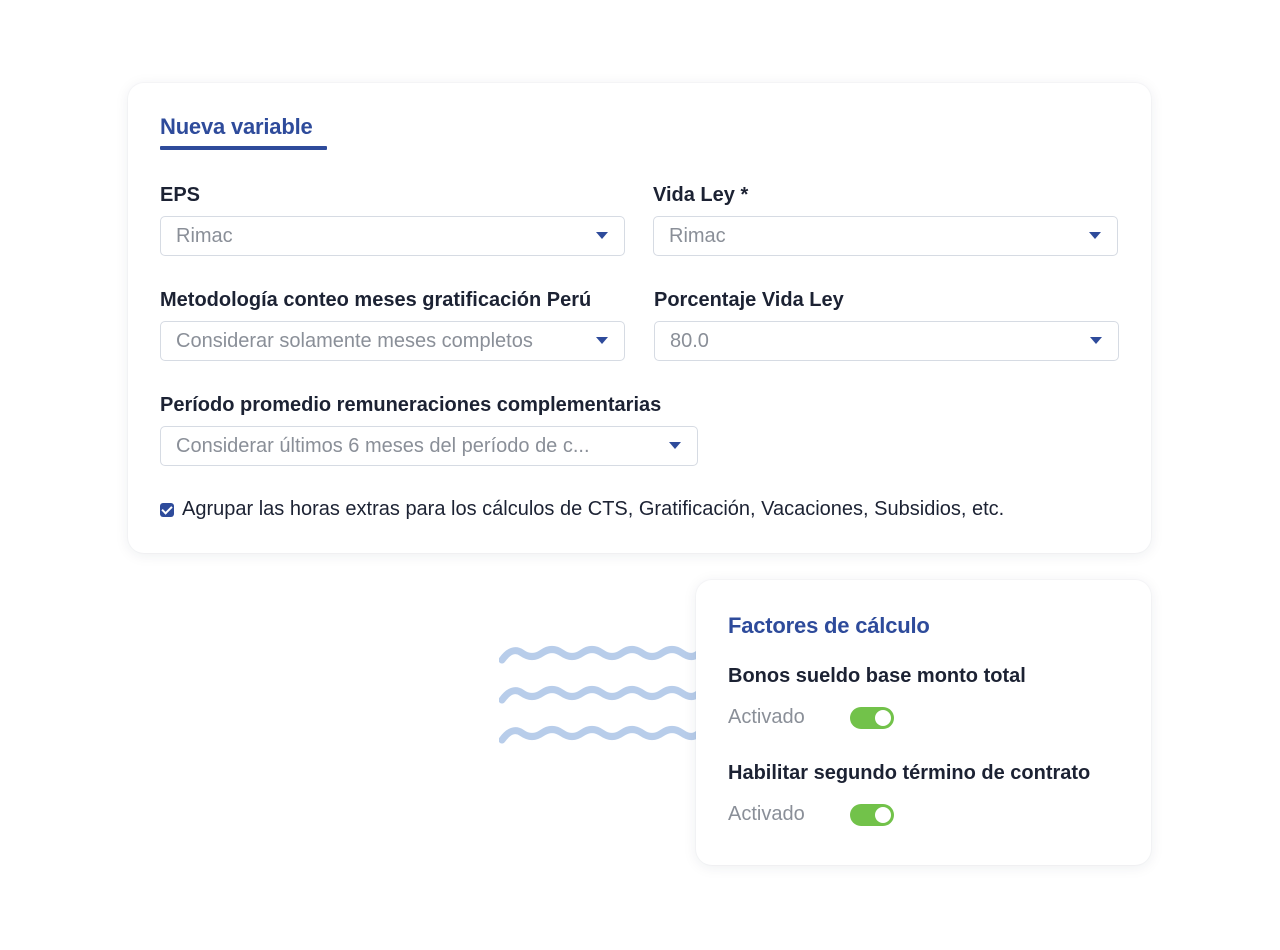 The width and height of the screenshot is (1280, 950). Describe the element at coordinates (872, 718) in the screenshot. I see `bonos-sueldo-toggle` at that location.